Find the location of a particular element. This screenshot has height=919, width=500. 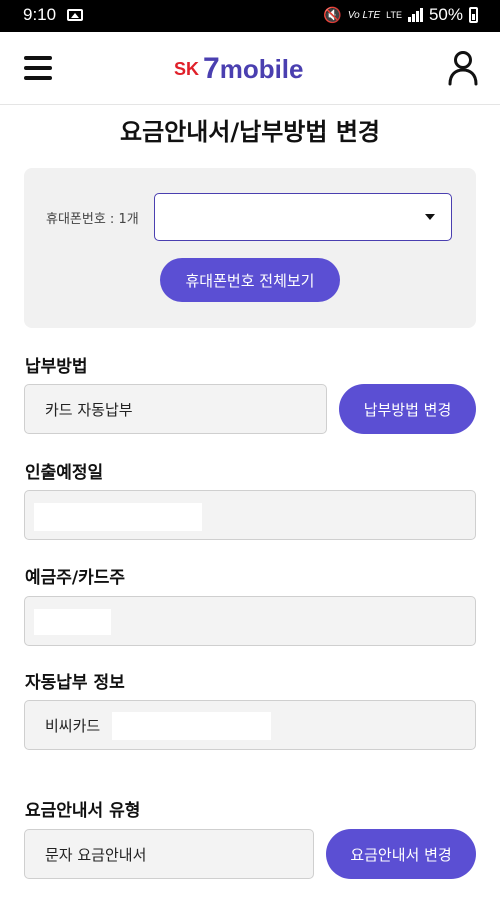

battery-icon is located at coordinates (473, 15).